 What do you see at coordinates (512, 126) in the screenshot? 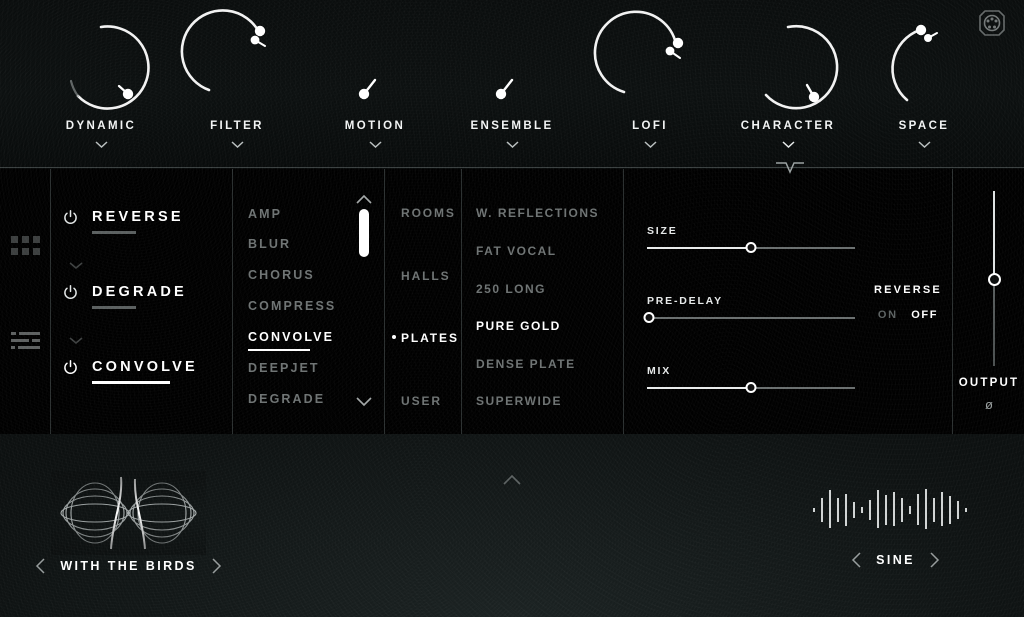
I see `macro-label: ENSEMBLE` at bounding box center [512, 126].